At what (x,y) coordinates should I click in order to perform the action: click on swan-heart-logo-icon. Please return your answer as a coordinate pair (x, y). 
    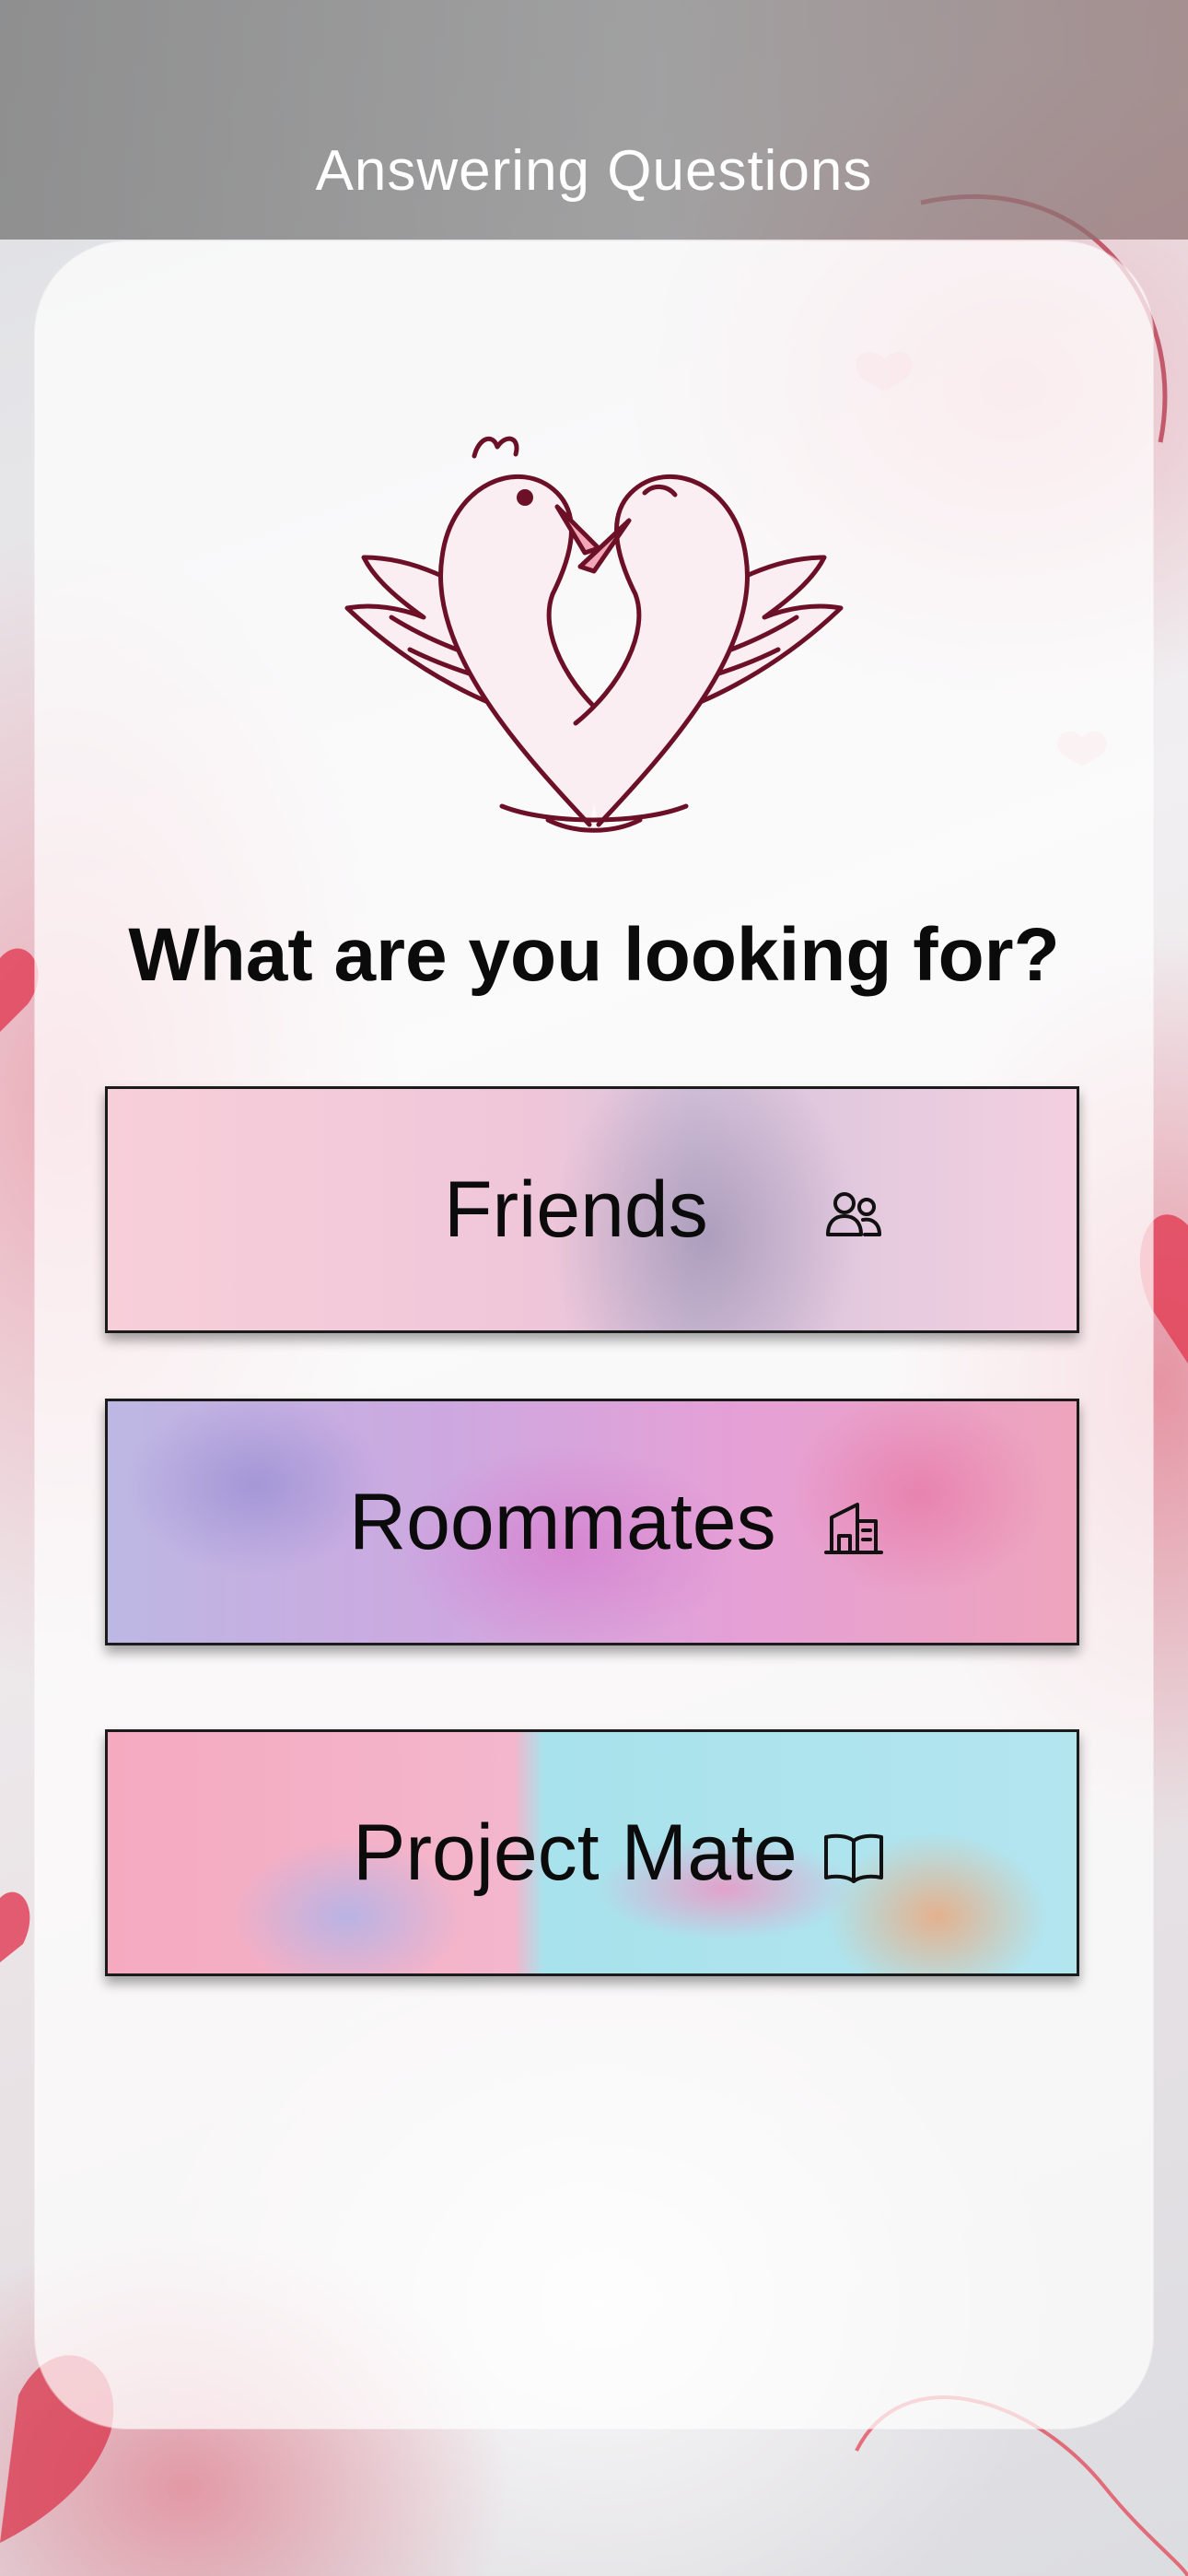
    Looking at the image, I should click on (594, 634).